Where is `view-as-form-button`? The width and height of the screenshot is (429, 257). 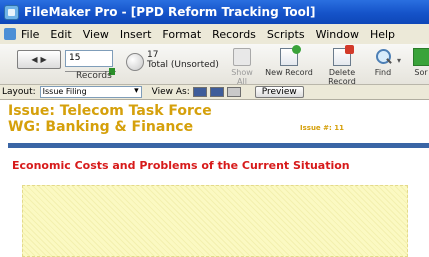 view-as-form-button is located at coordinates (199, 92).